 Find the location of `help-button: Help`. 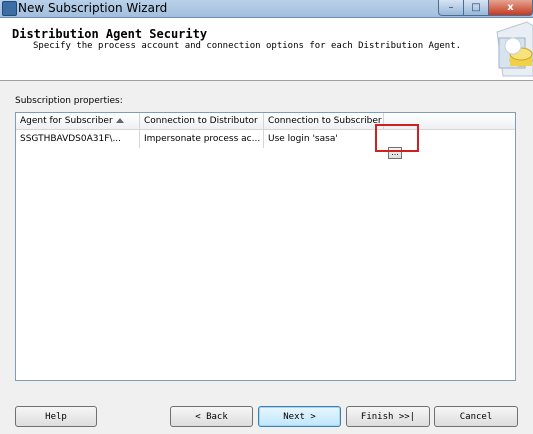

help-button: Help is located at coordinates (56, 416).